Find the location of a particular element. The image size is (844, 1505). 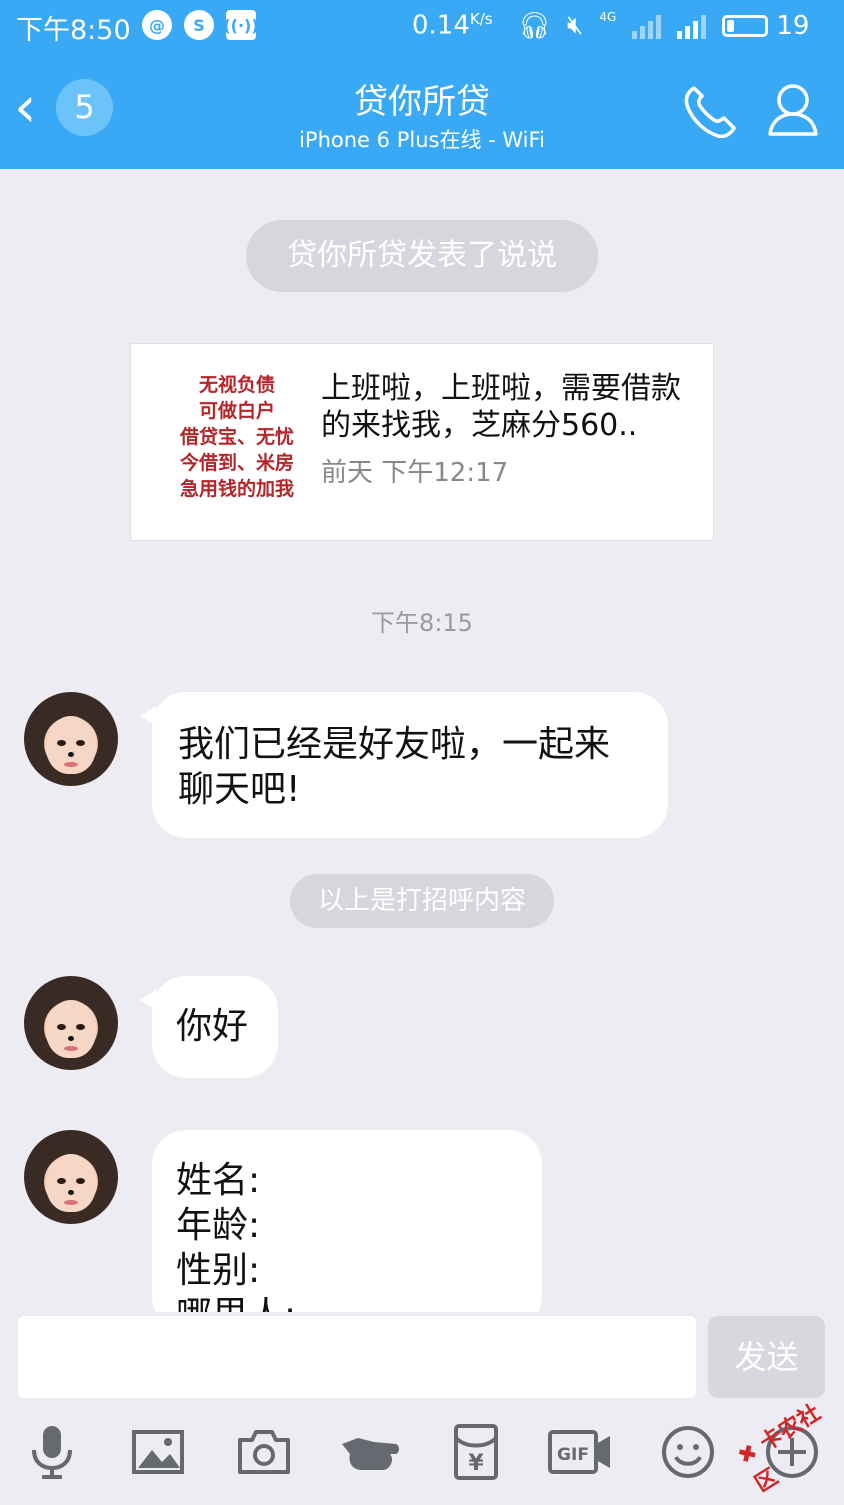

thumbnail-line: 无视负债 is located at coordinates (236, 385).